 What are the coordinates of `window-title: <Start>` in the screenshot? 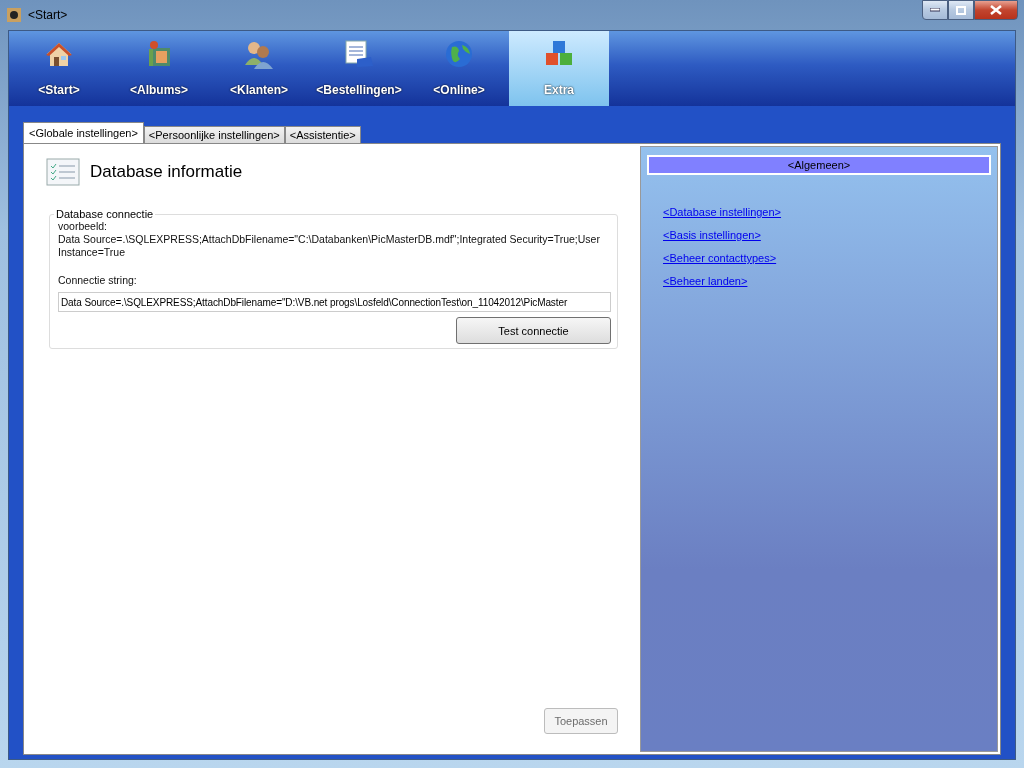 It's located at (48, 15).